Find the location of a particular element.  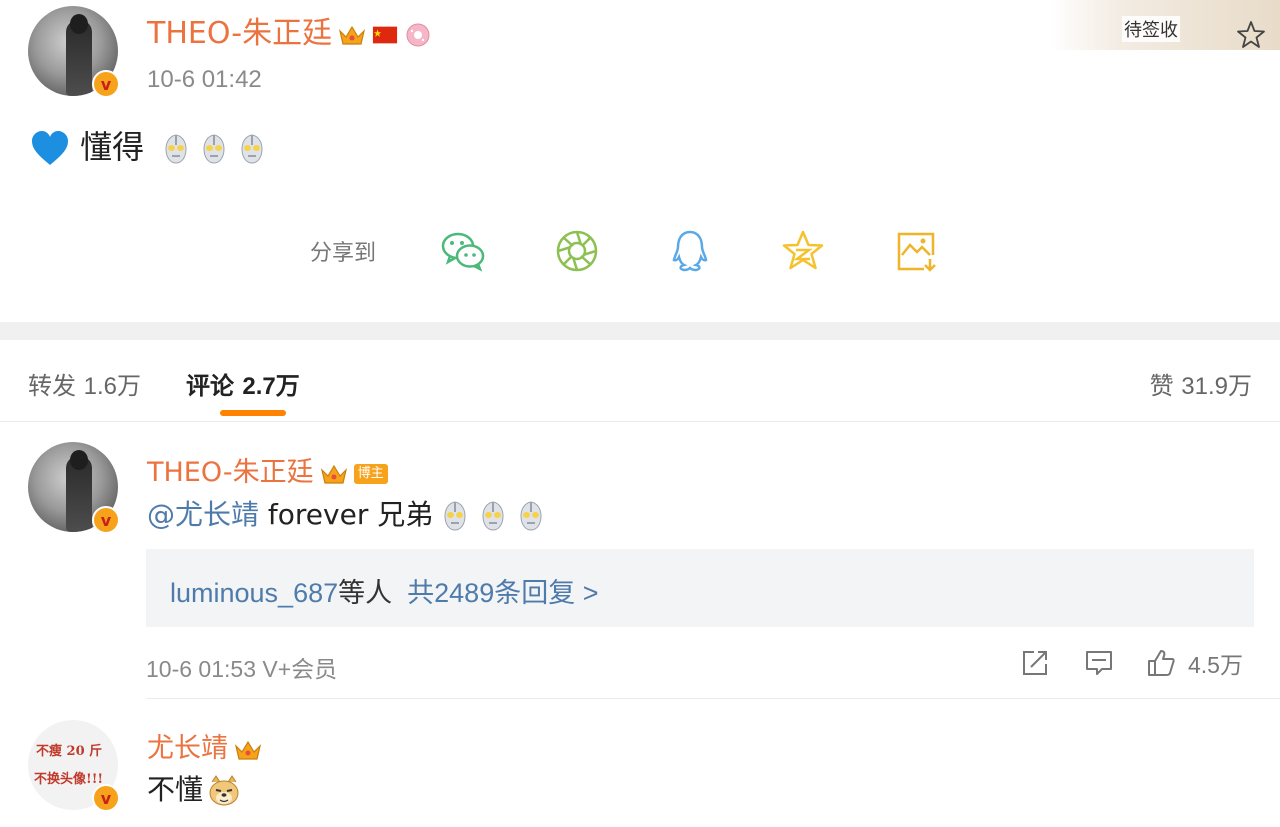

post-author: THEO-朱正廷 is located at coordinates (289, 30).